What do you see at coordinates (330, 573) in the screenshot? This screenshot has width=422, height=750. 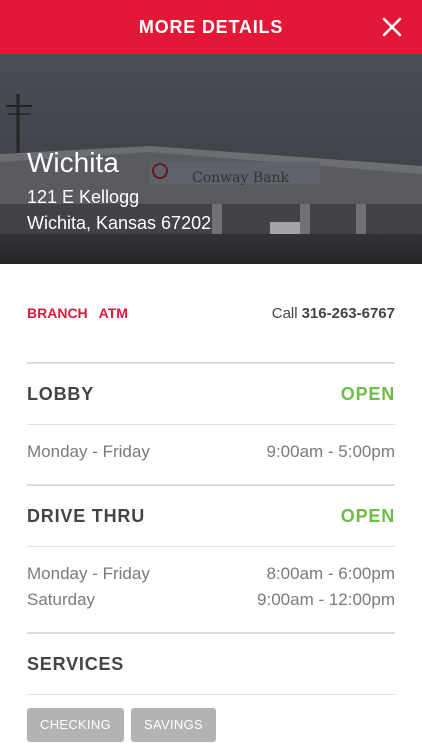 I see `hours-time: 8:00am - 6:00pm` at bounding box center [330, 573].